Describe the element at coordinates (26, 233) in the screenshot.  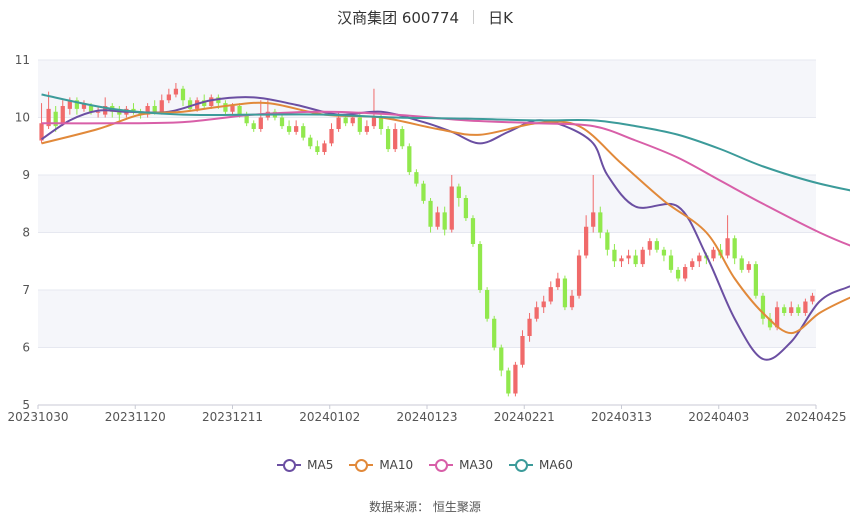
I see `y-tick-label: 8` at that location.